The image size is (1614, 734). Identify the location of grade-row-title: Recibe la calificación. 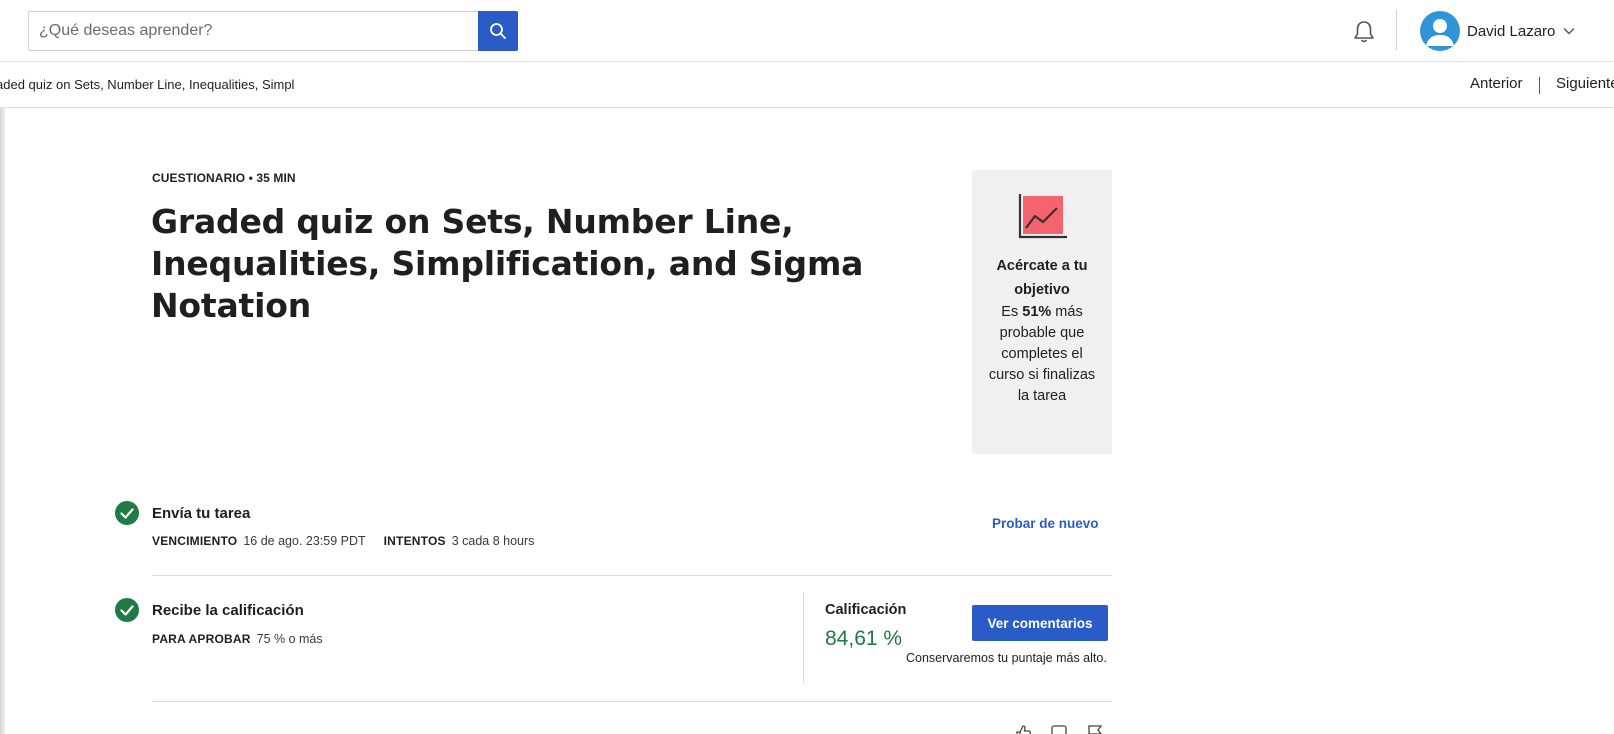
(228, 610).